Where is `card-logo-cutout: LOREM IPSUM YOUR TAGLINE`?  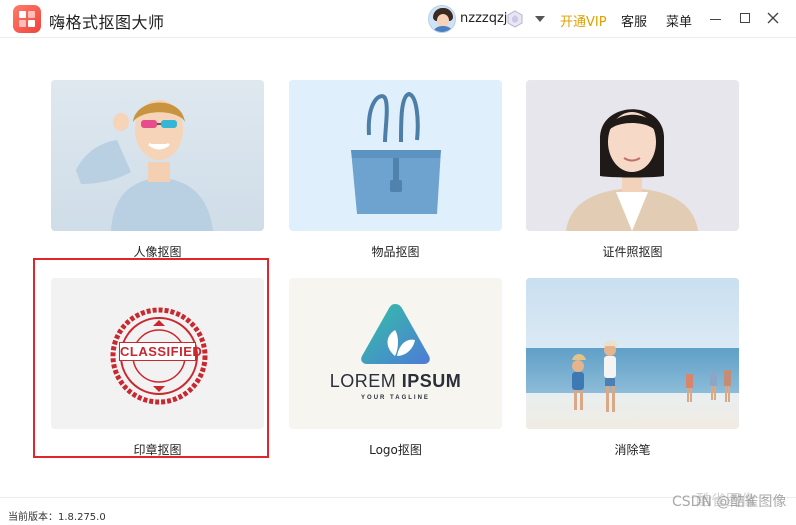
card-logo-cutout: LOREM IPSUM YOUR TAGLINE is located at coordinates (395, 353).